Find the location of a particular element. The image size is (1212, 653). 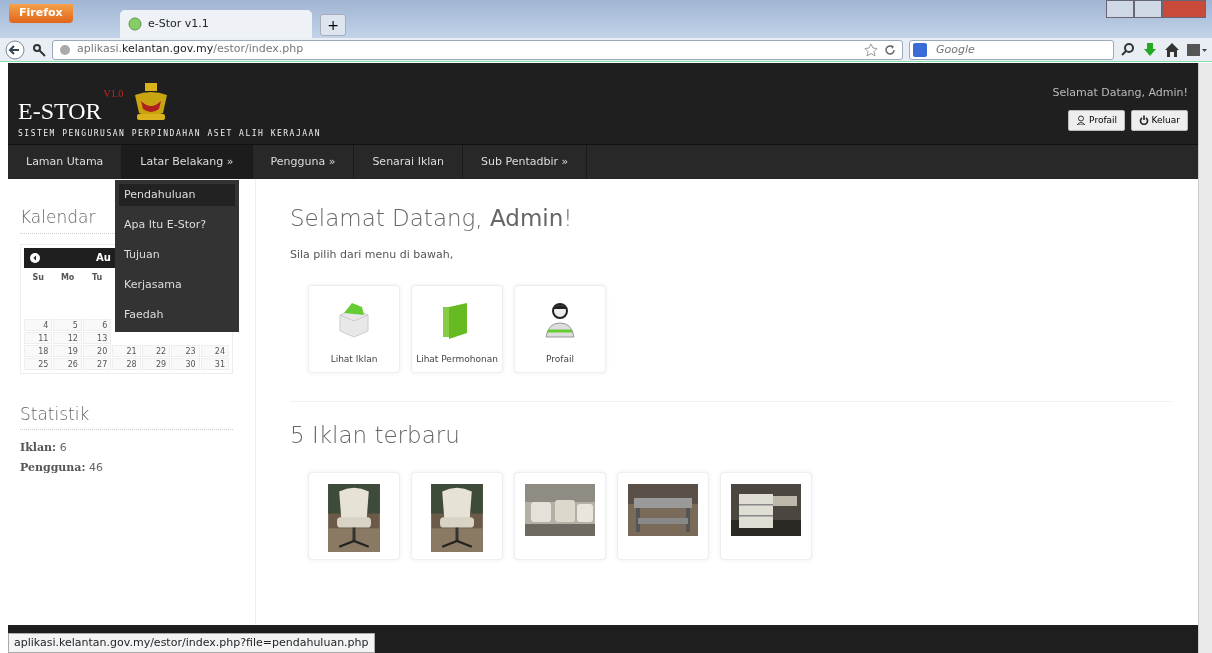

tagline: SISTEM PENGURUSAN PERPINDAHAN ASET ALIH KERAJAAN is located at coordinates (170, 134).